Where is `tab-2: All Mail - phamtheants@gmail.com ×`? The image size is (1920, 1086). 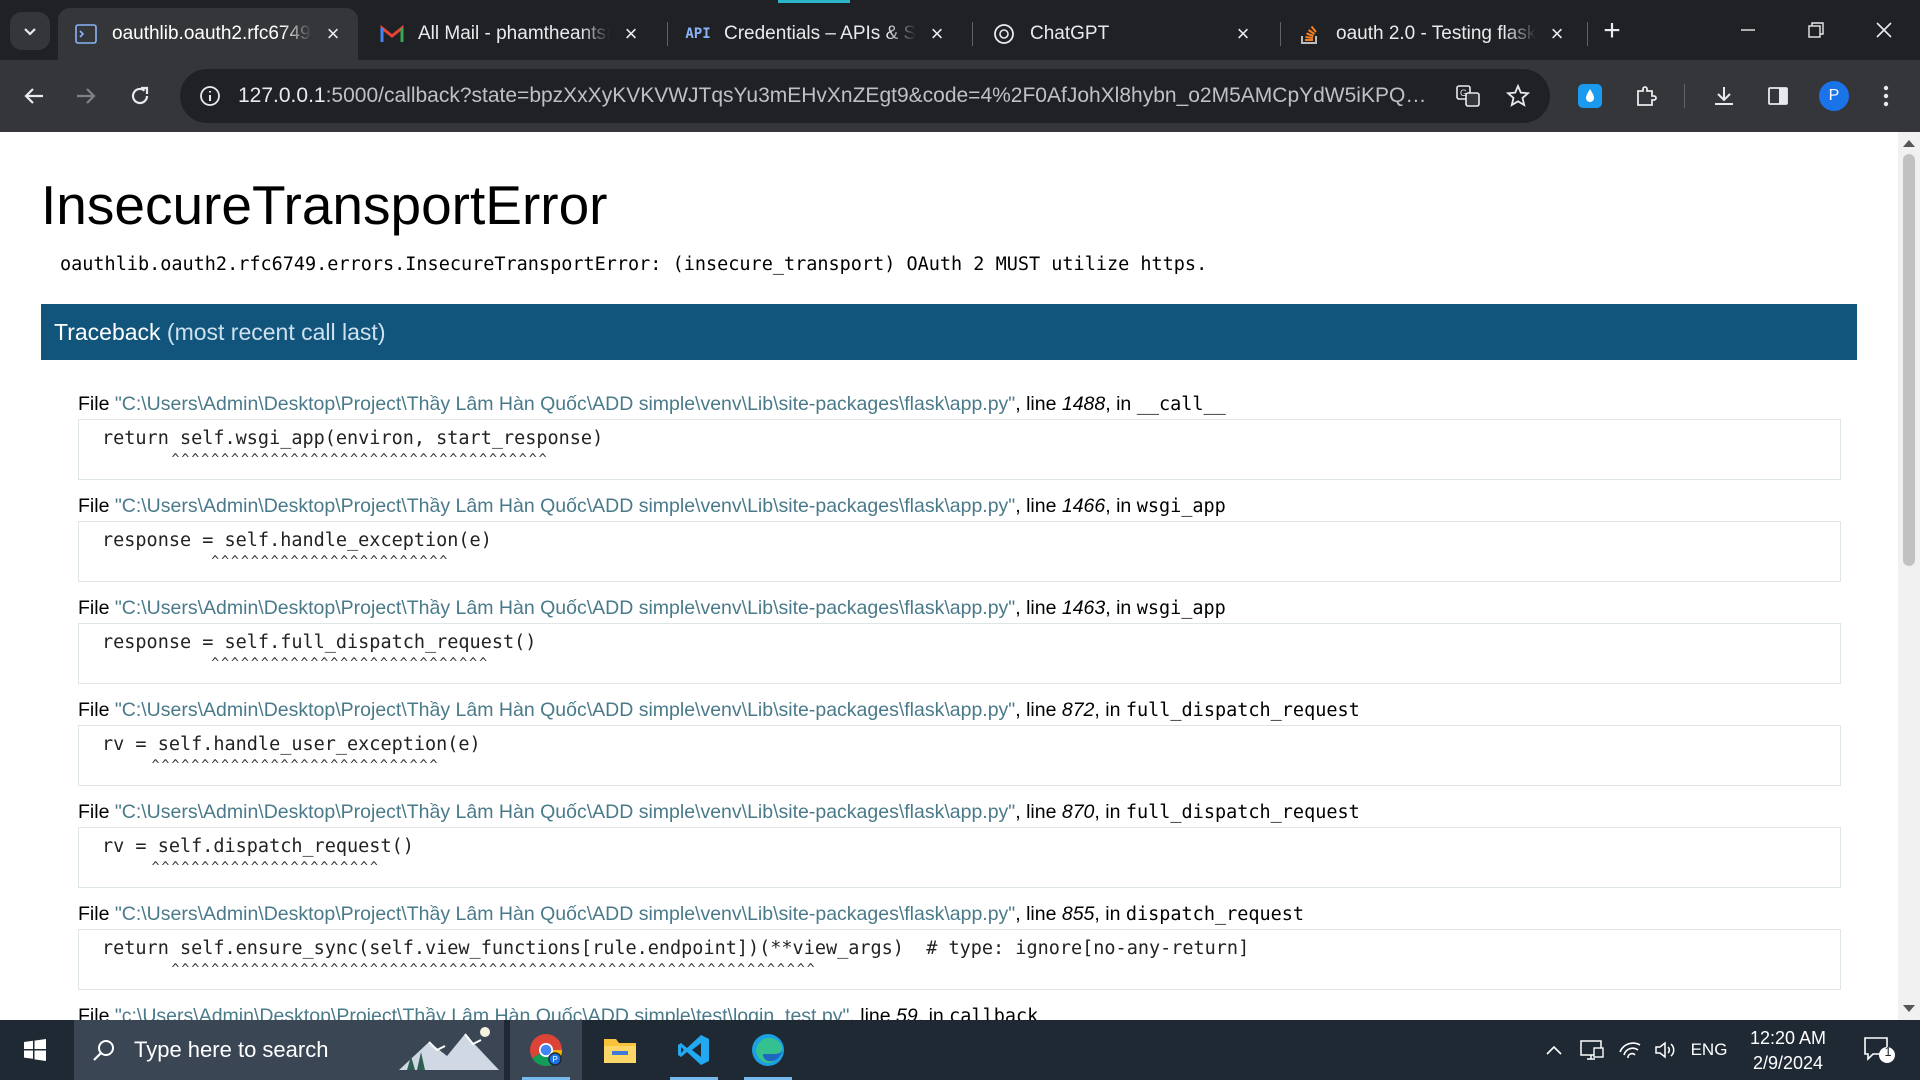 tab-2: All Mail - phamtheants@gmail.com × is located at coordinates (510, 34).